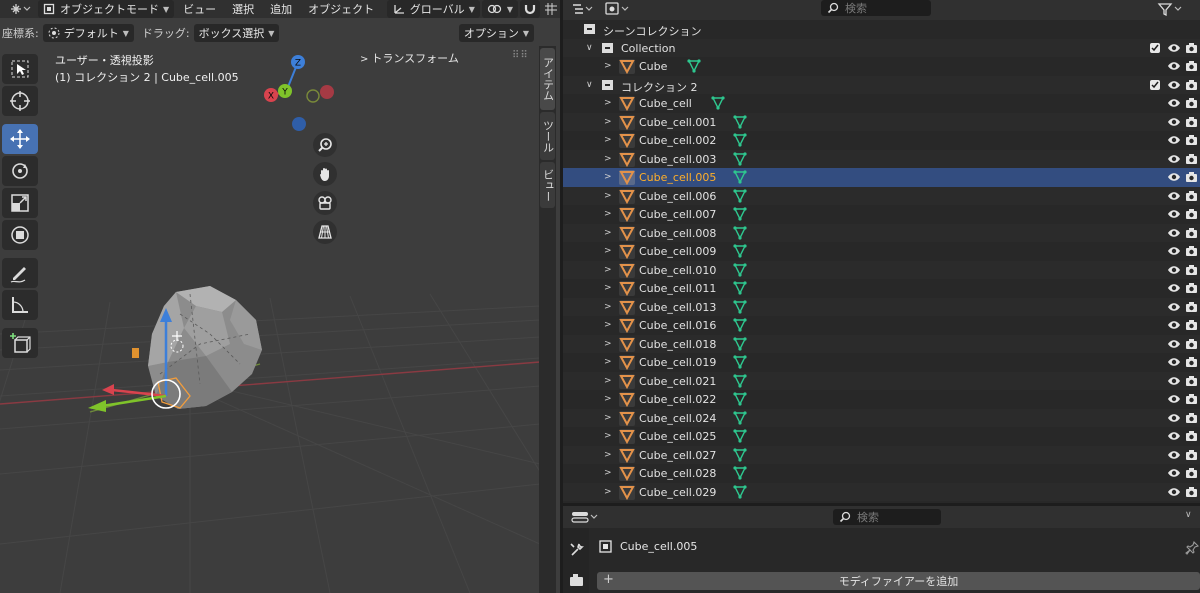 Image resolution: width=1200 pixels, height=593 pixels. What do you see at coordinates (530, 9) in the screenshot?
I see `snap-button` at bounding box center [530, 9].